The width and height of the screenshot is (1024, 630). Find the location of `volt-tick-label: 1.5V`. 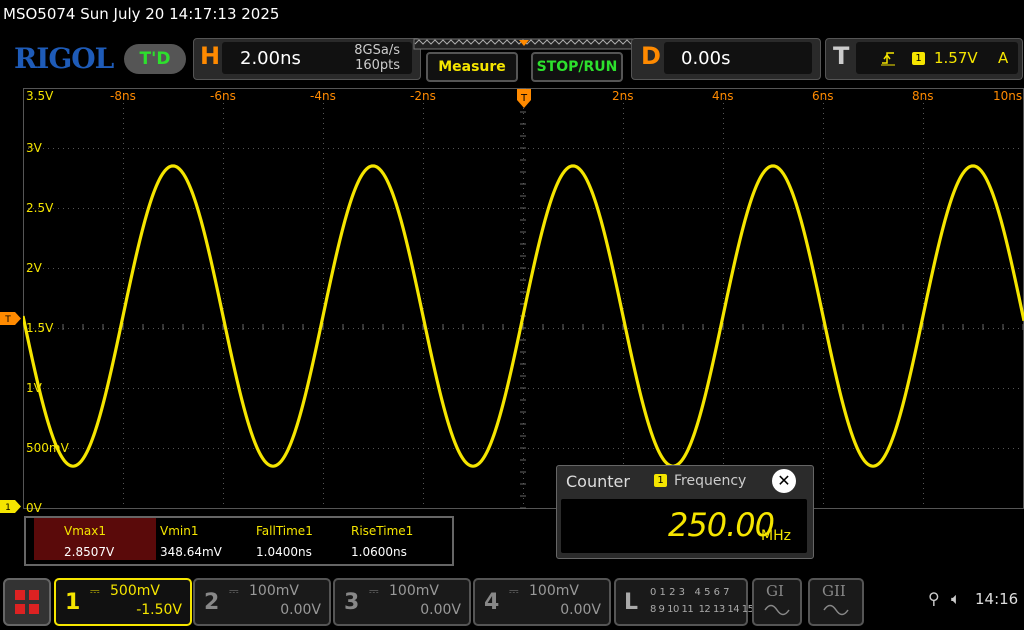

volt-tick-label: 1.5V is located at coordinates (40, 328).